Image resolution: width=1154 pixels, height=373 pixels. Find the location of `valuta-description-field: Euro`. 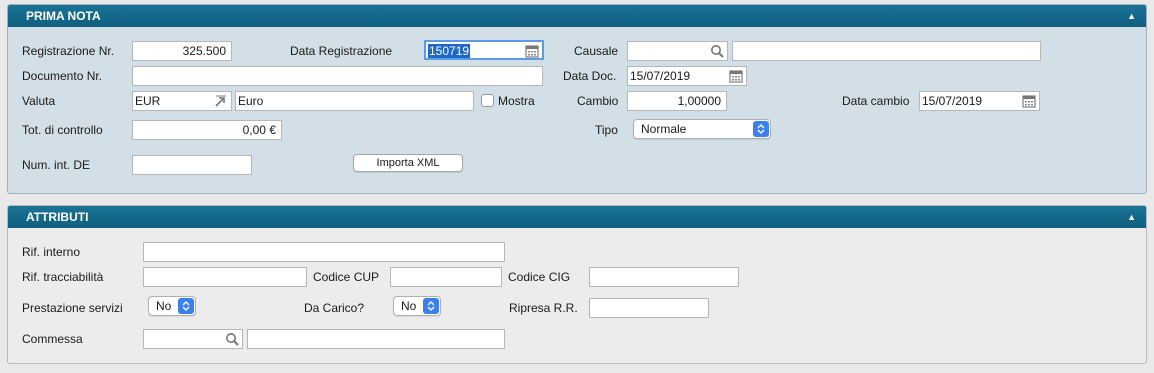

valuta-description-field: Euro is located at coordinates (354, 101).